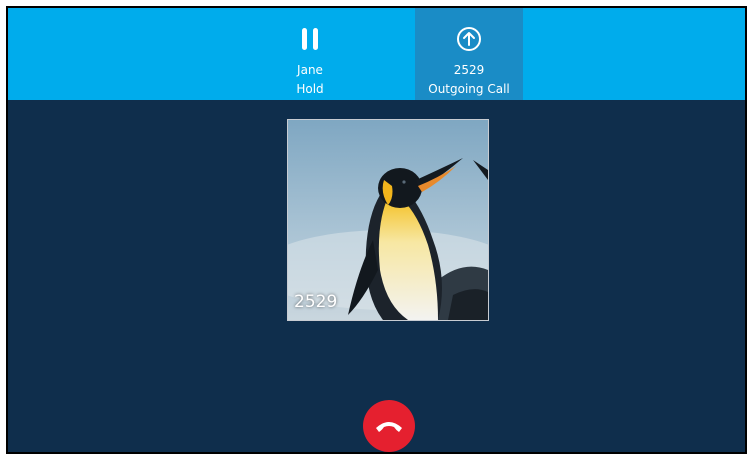  I want to click on call-name: Jane, so click(310, 70).